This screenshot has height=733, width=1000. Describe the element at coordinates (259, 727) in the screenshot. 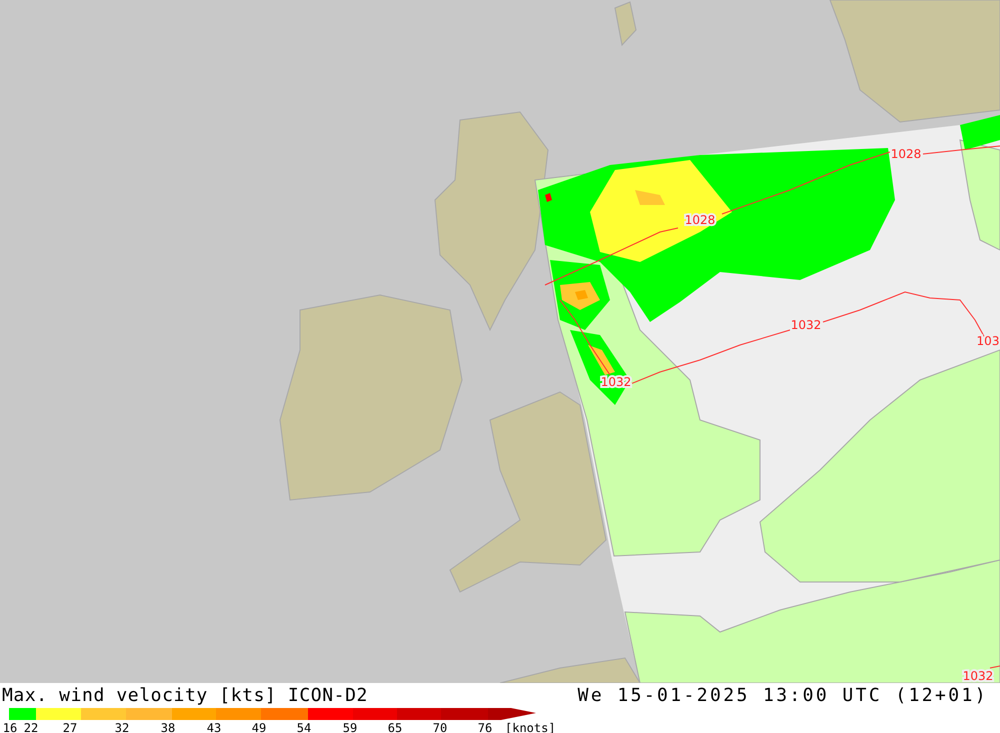

I see `scale-tick-label: 49` at that location.